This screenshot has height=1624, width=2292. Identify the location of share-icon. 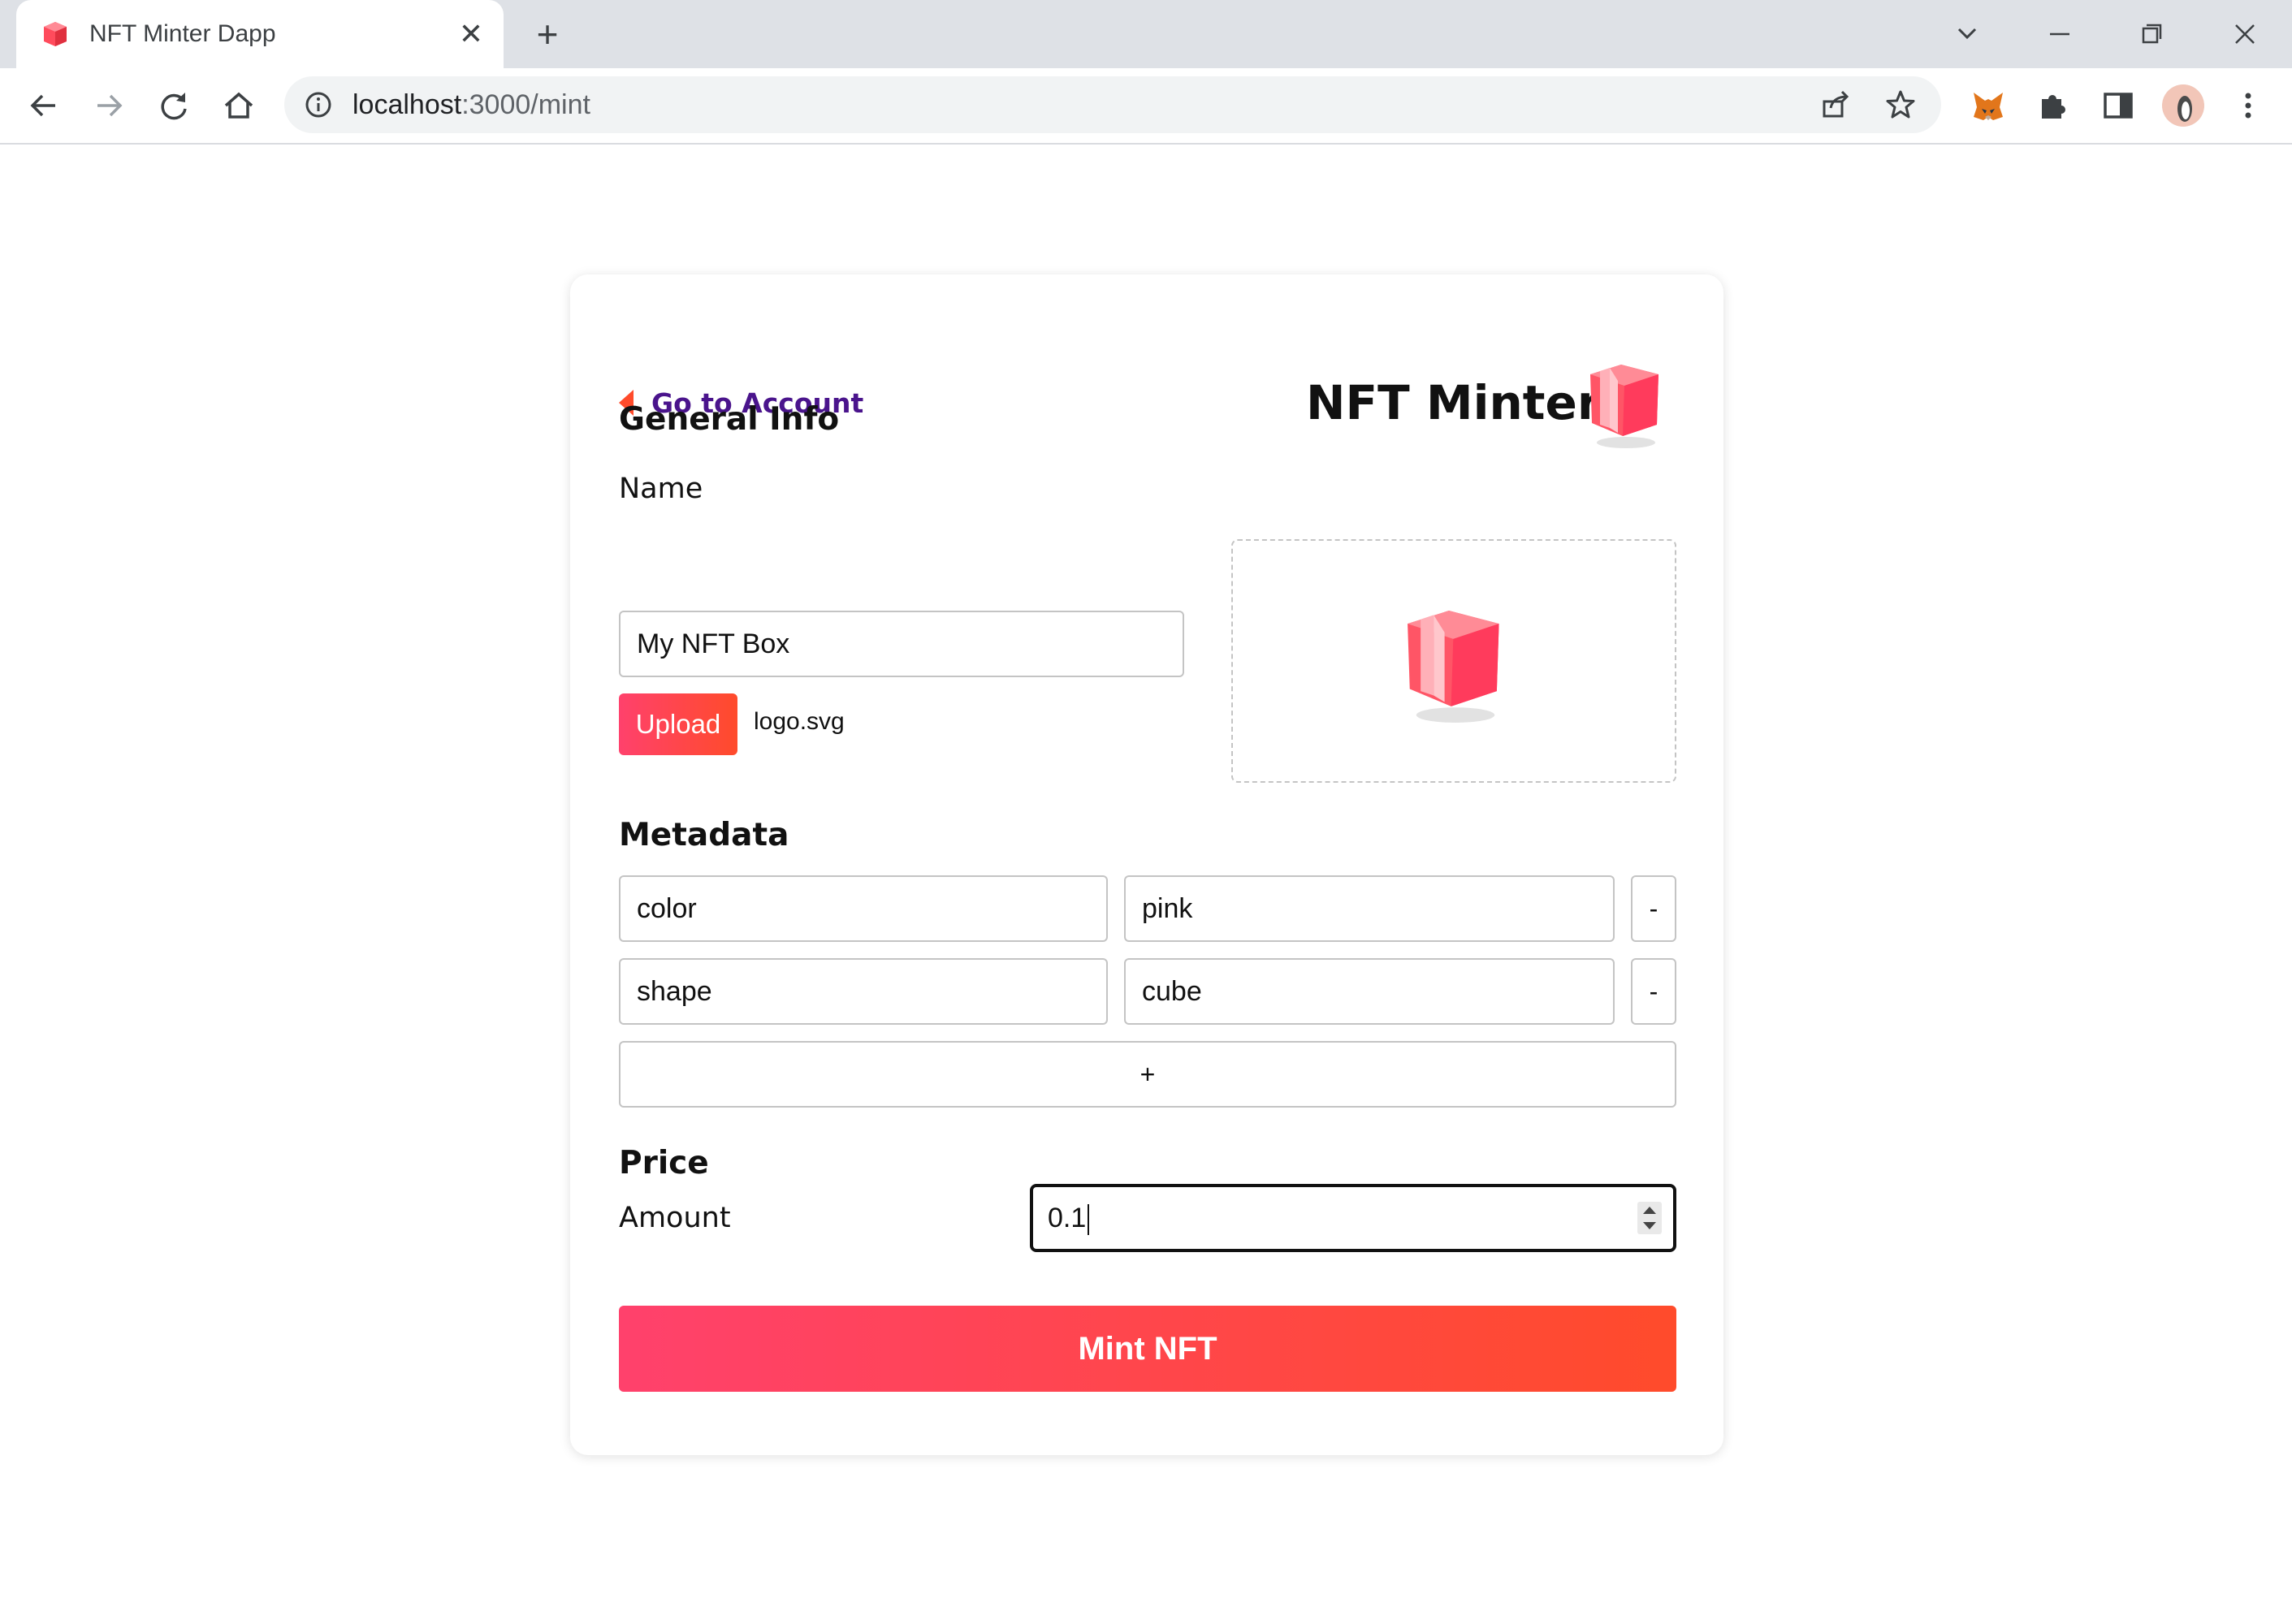
(1835, 105).